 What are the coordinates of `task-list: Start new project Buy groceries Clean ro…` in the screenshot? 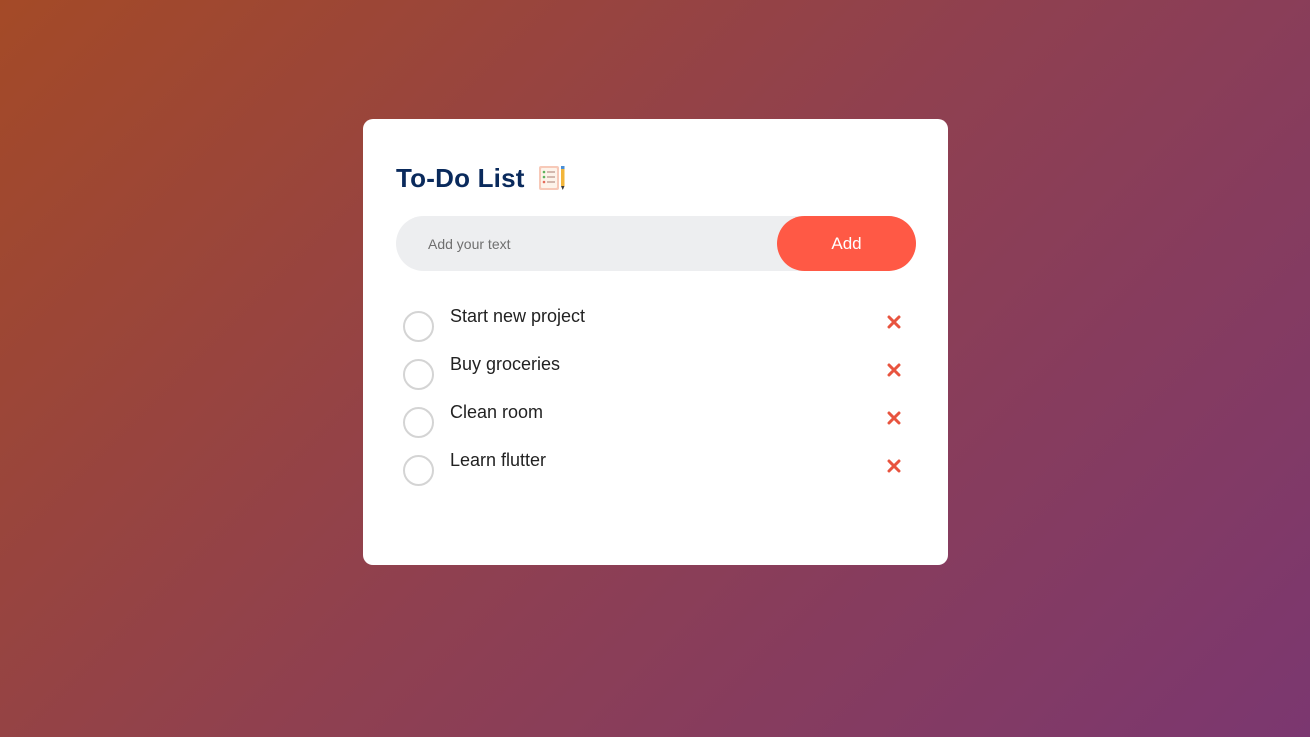 It's located at (656, 397).